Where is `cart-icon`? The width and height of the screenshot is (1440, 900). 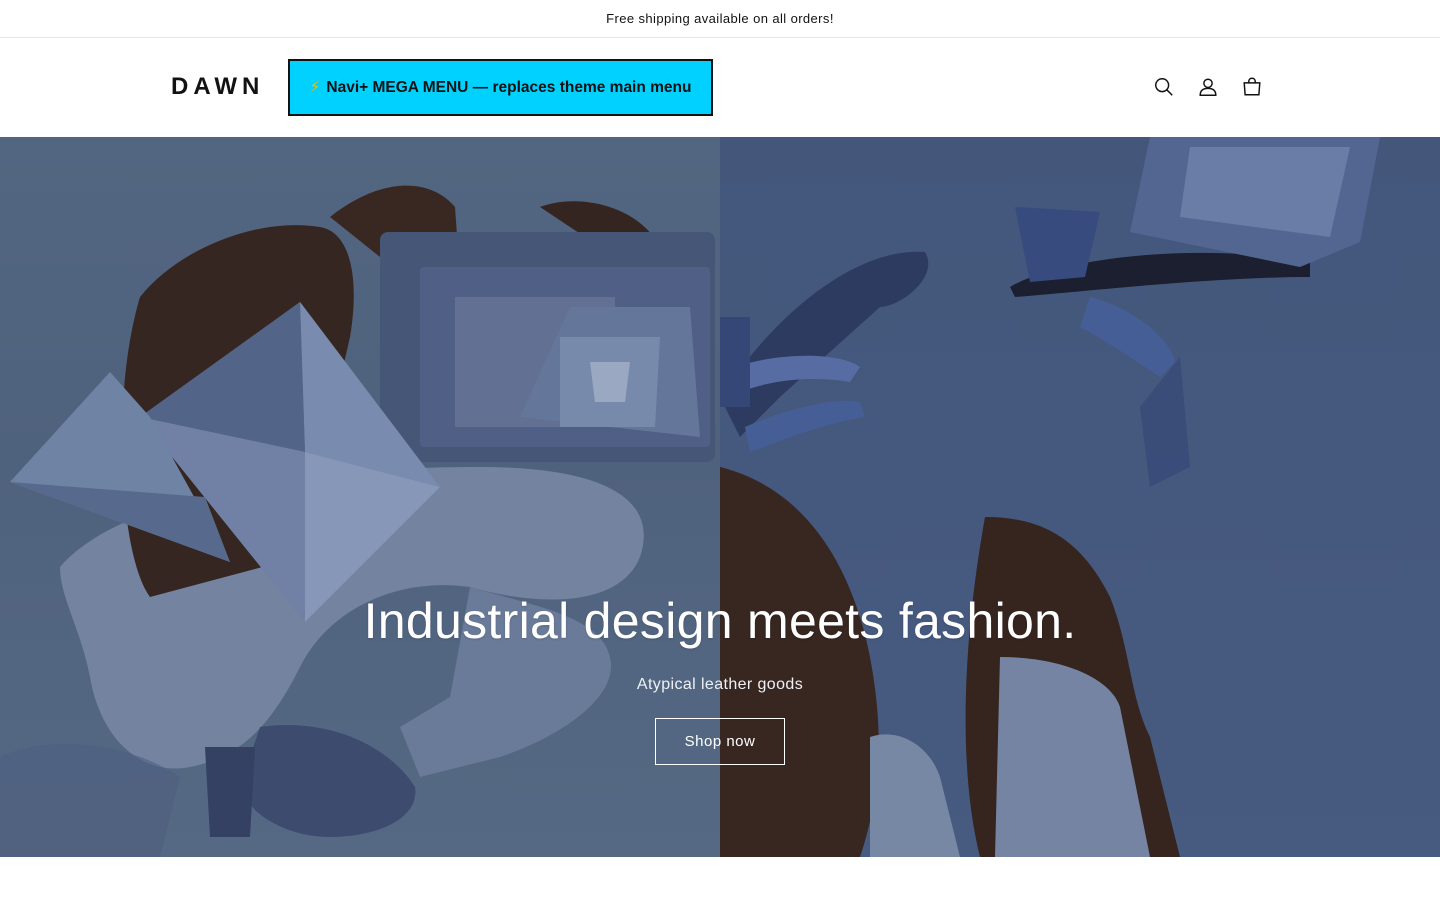
cart-icon is located at coordinates (1252, 86).